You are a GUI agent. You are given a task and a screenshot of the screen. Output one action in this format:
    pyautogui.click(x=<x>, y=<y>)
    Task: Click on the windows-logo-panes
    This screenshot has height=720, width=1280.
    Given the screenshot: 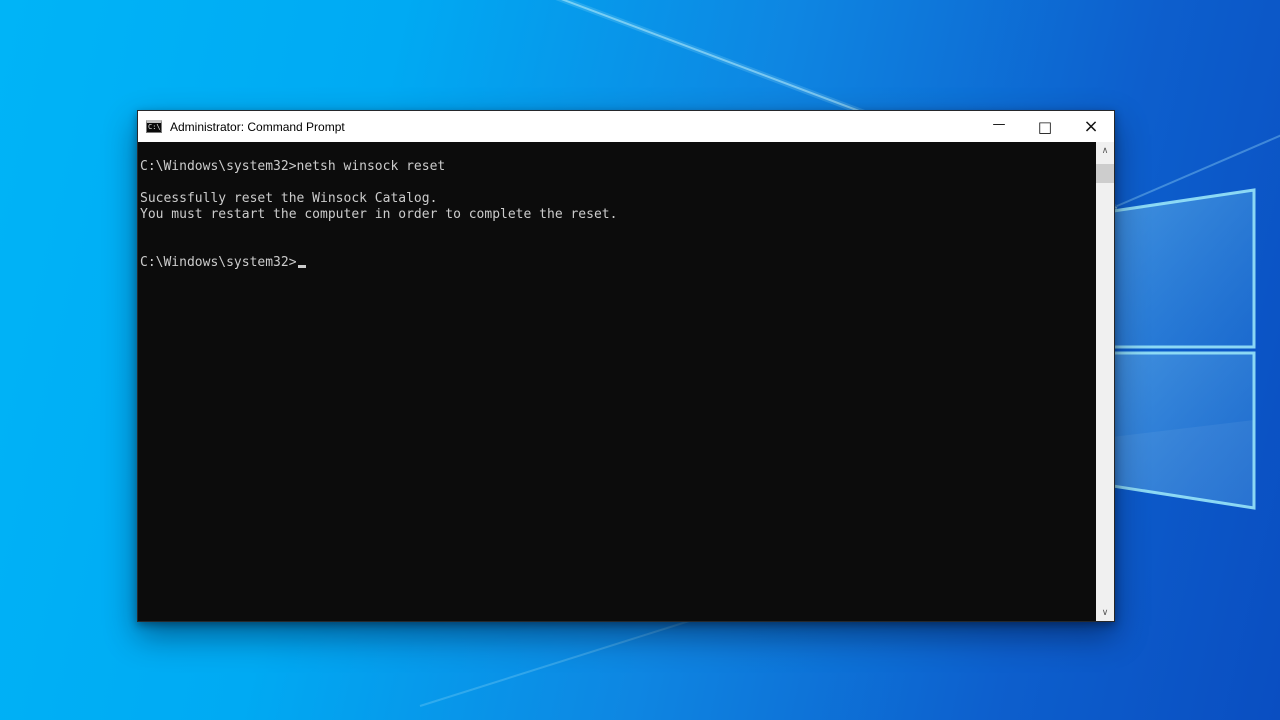 What is the action you would take?
    pyautogui.click(x=1177, y=349)
    